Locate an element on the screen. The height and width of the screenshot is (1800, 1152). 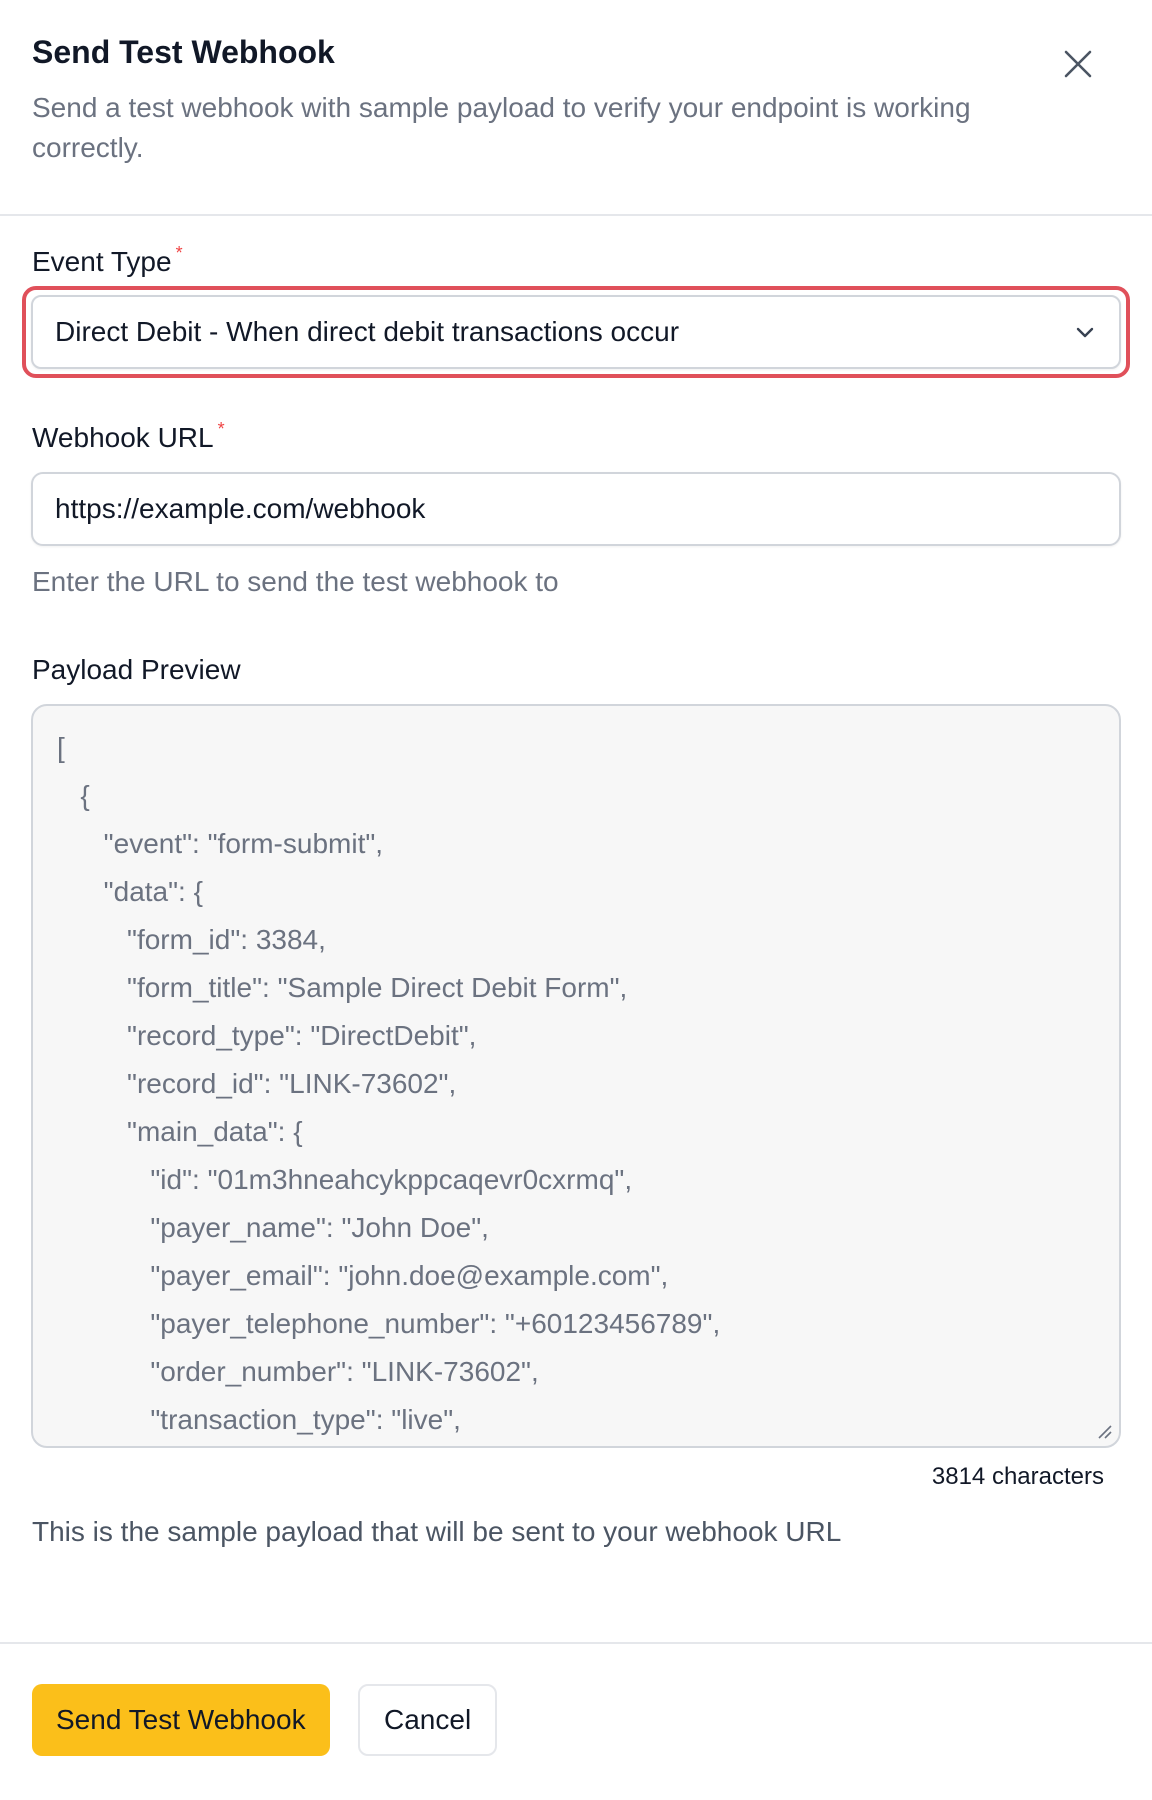
payload-code-line: "payer_email": "john.doe@example.com", is located at coordinates (363, 1275).